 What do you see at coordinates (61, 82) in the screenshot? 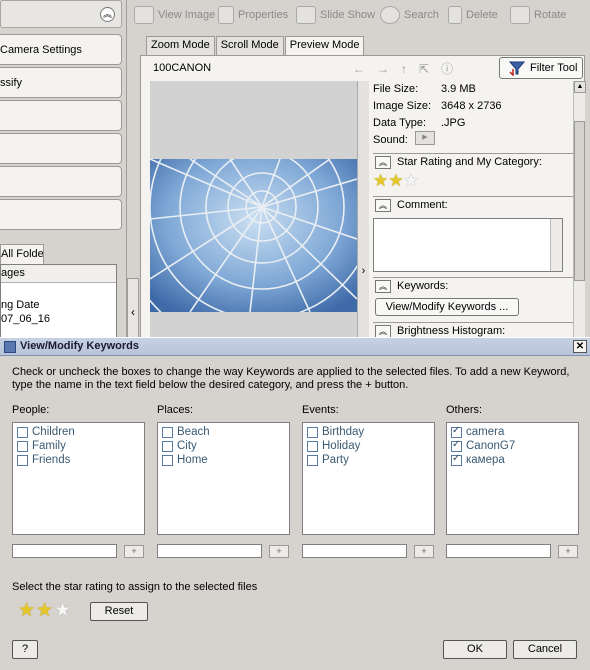
I see `left-panel-item-classify: ssify` at bounding box center [61, 82].